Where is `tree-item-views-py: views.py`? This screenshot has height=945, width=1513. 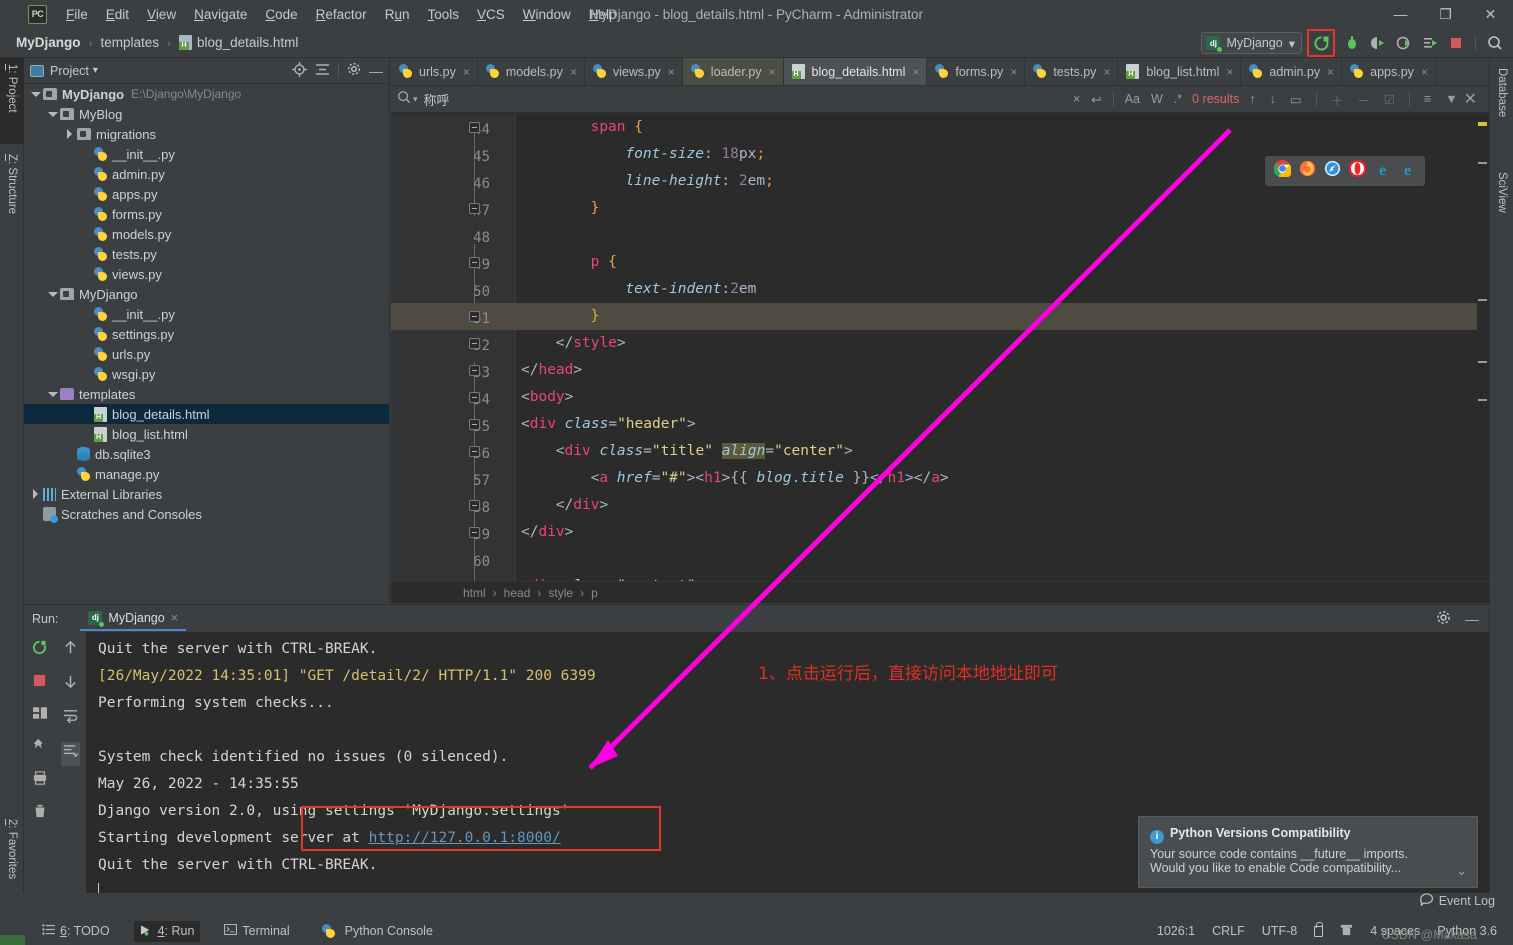
tree-item-views-py: views.py is located at coordinates (206, 274).